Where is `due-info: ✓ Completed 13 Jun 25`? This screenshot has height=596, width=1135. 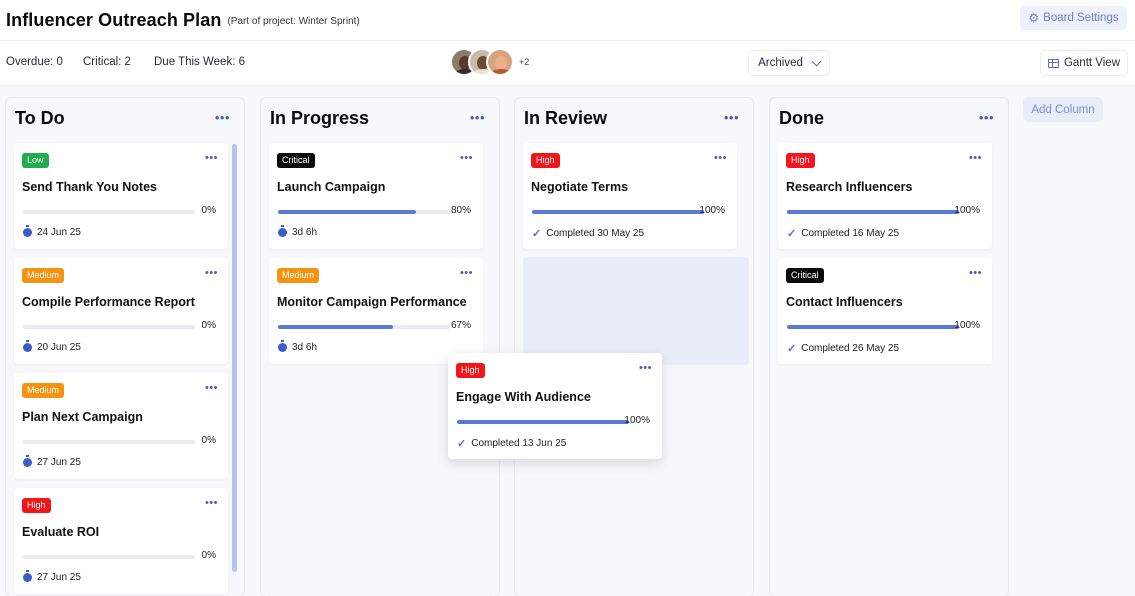
due-info: ✓ Completed 13 Jun 25 is located at coordinates (511, 443).